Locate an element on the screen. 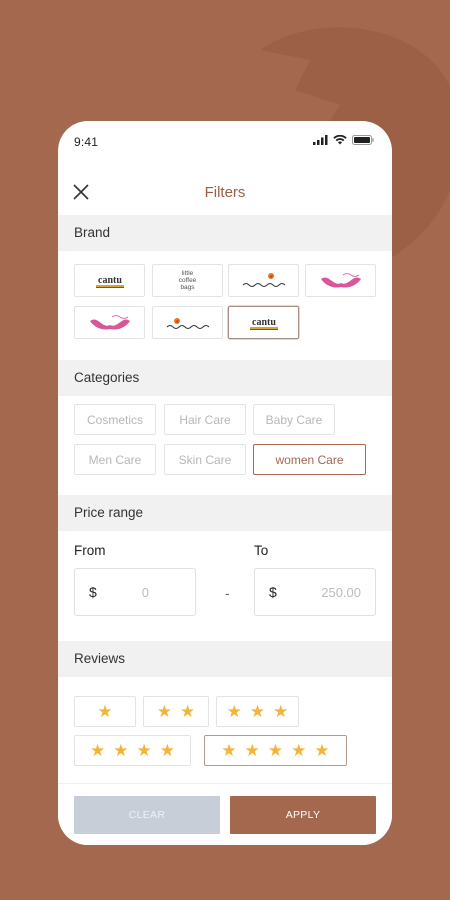 Image resolution: width=450 pixels, height=900 pixels. apply-button: APPLY is located at coordinates (303, 815).